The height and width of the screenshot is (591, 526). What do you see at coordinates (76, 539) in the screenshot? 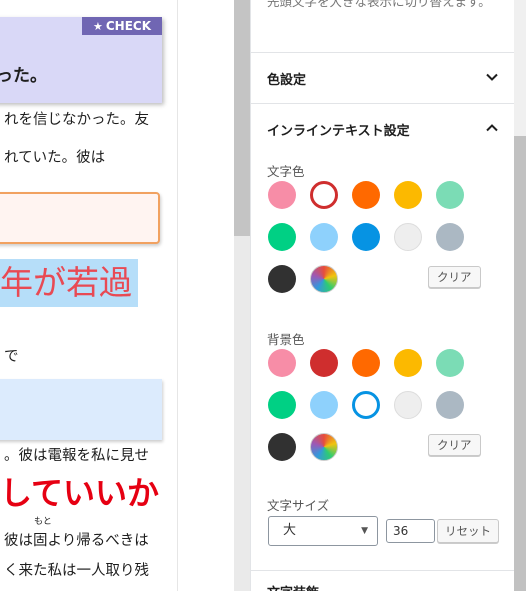
I see `paragraph-5: 彼は固より帰るべきは` at bounding box center [76, 539].